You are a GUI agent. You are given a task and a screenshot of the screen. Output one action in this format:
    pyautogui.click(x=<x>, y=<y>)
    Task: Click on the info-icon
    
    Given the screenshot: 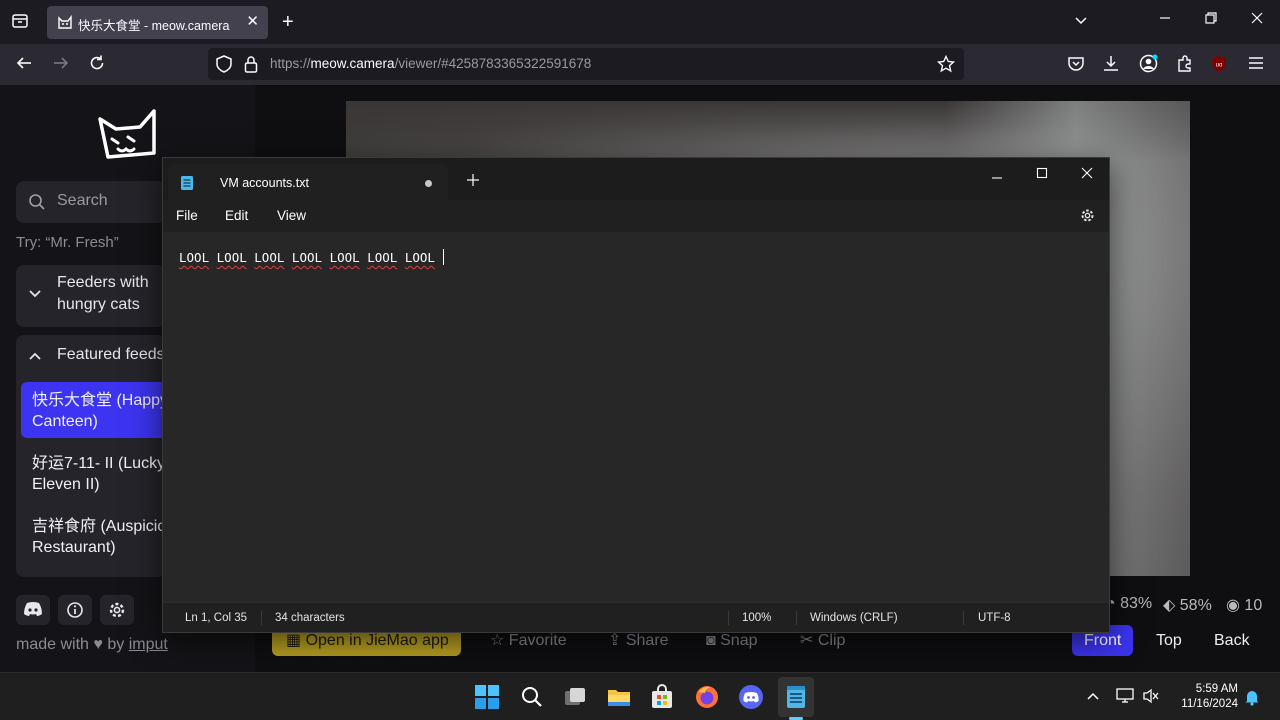 What is the action you would take?
    pyautogui.click(x=75, y=612)
    